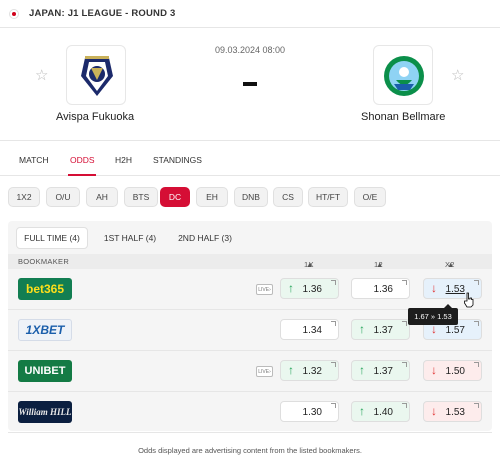 The width and height of the screenshot is (500, 463). What do you see at coordinates (82, 160) in the screenshot?
I see `tab-odds: ODDS` at bounding box center [82, 160].